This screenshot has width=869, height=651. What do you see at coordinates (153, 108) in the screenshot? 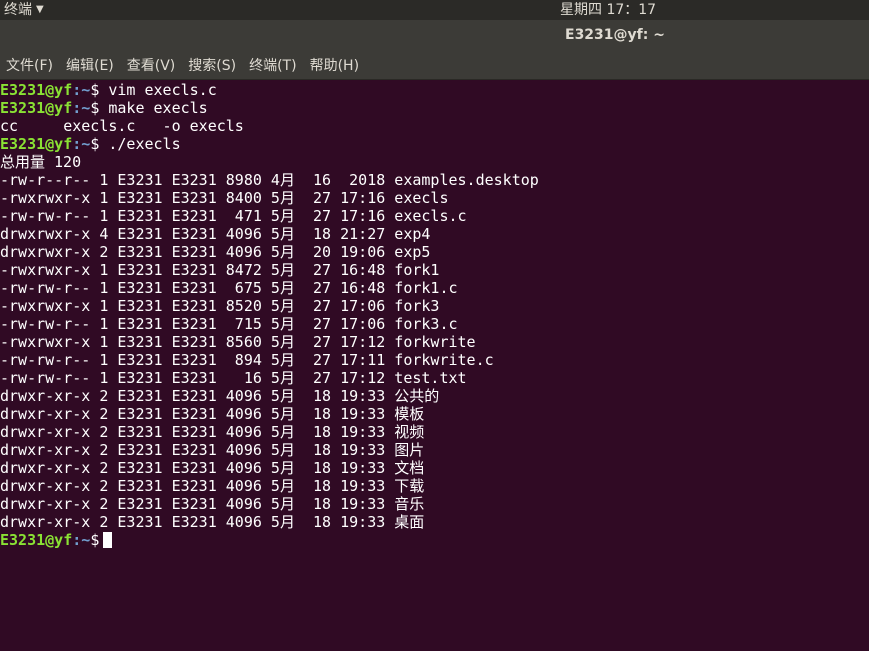
I see `command-text: make execls` at bounding box center [153, 108].